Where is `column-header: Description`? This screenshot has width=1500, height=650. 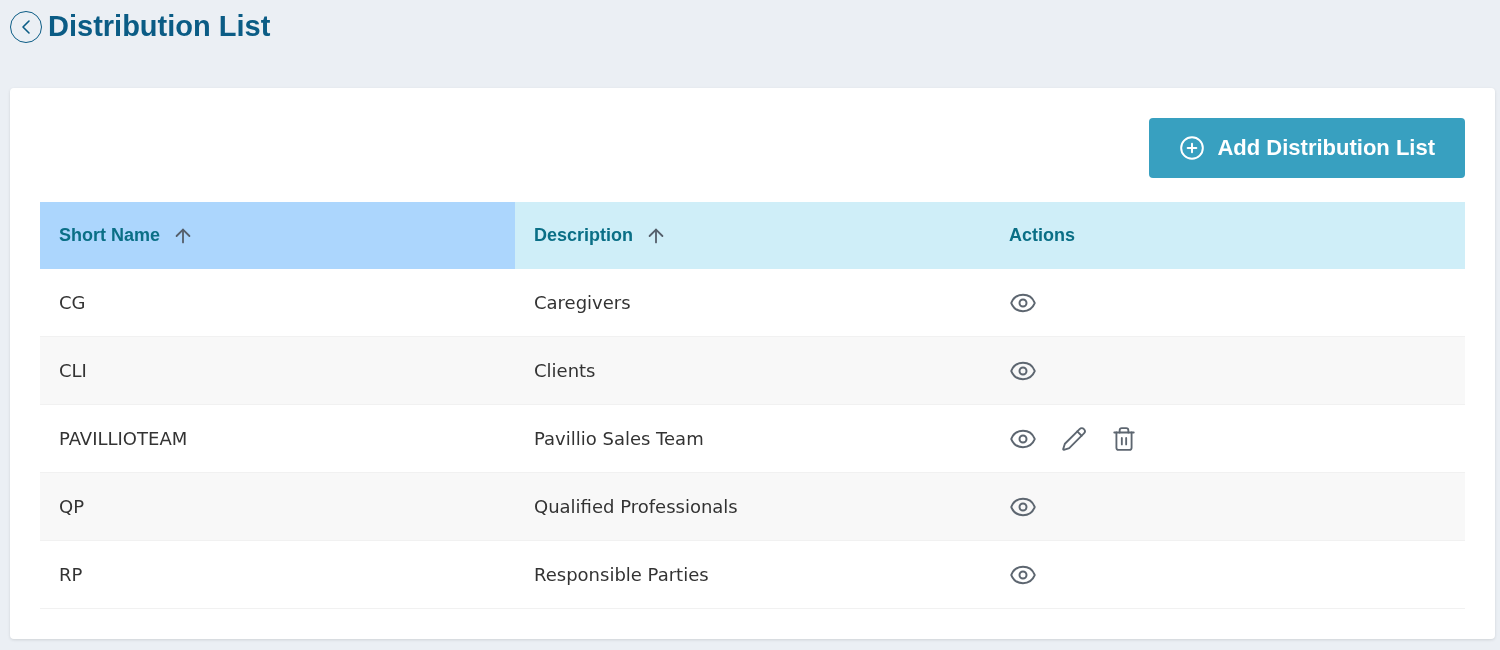
column-header: Description is located at coordinates (752, 235).